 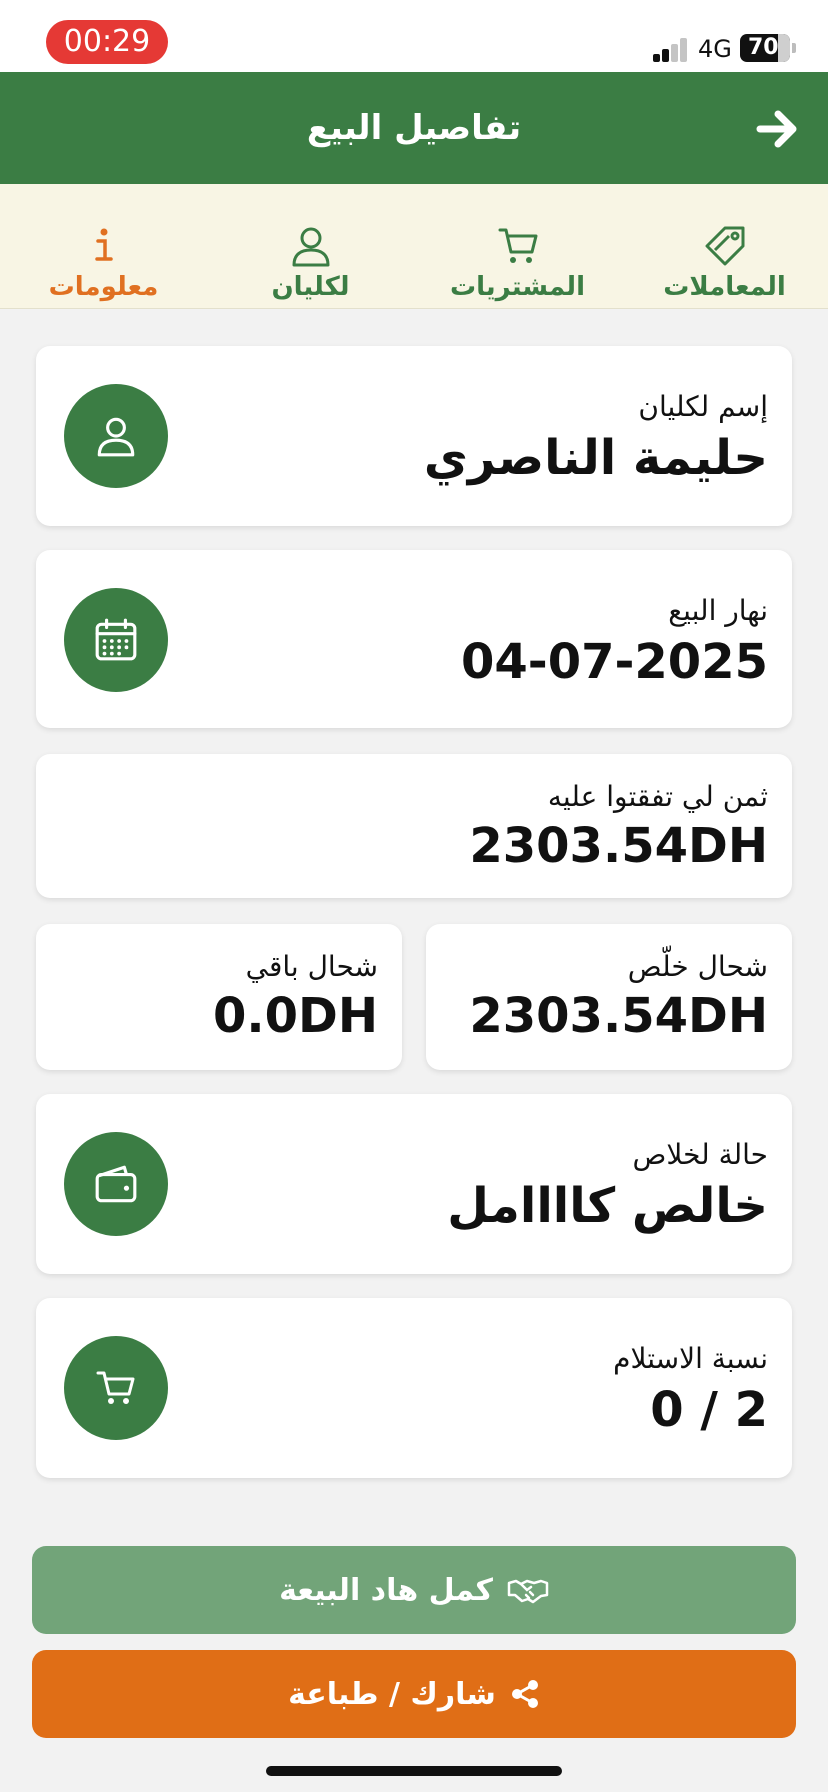 I want to click on agreed-price-value: 2303.54DH, so click(x=618, y=846).